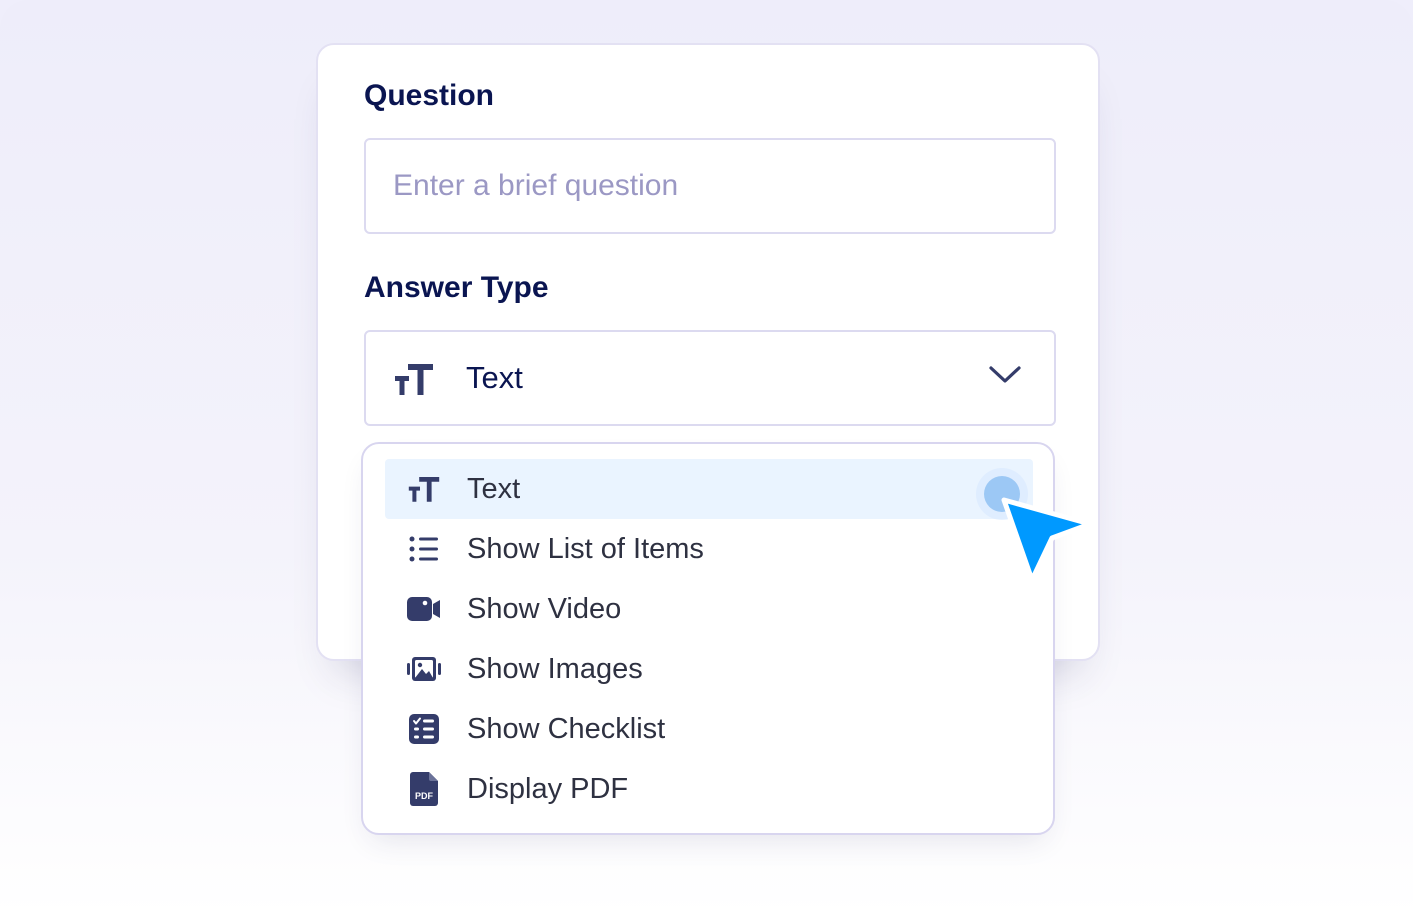 The width and height of the screenshot is (1413, 916). Describe the element at coordinates (585, 549) in the screenshot. I see `option-label: Show List of Items` at that location.